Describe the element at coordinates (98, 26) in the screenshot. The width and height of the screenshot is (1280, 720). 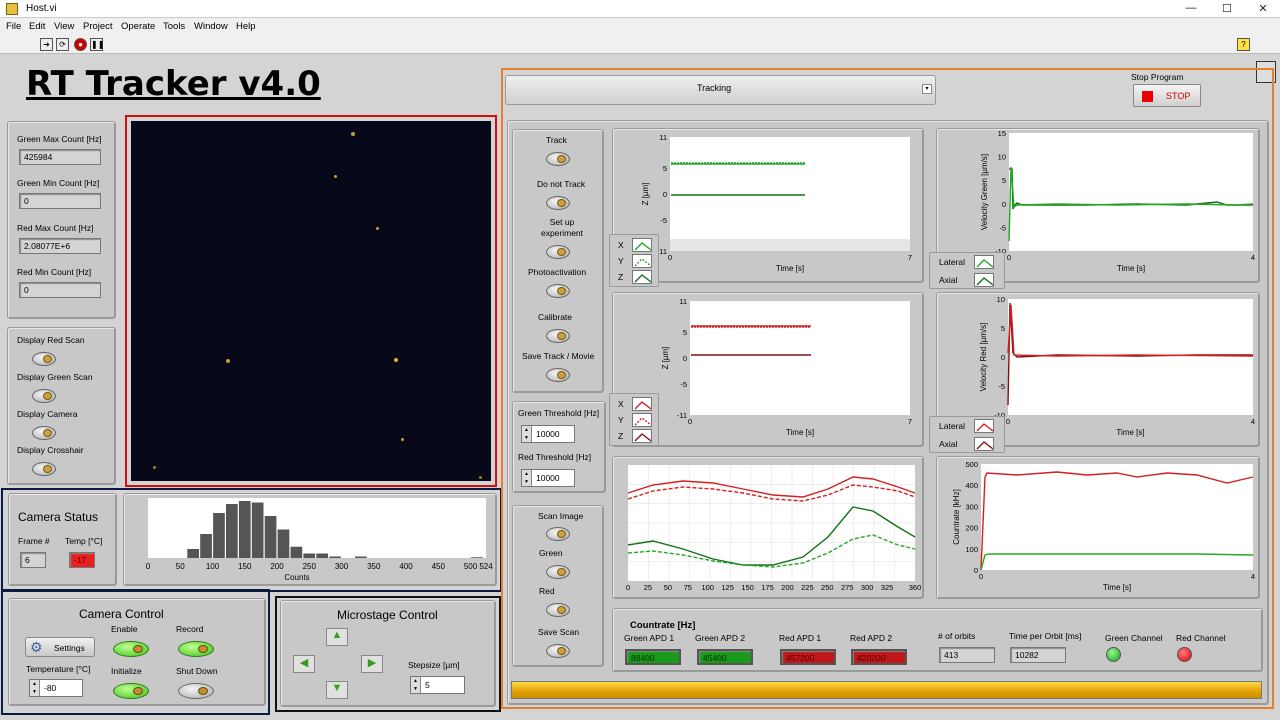
I see `menu-project: Project` at that location.